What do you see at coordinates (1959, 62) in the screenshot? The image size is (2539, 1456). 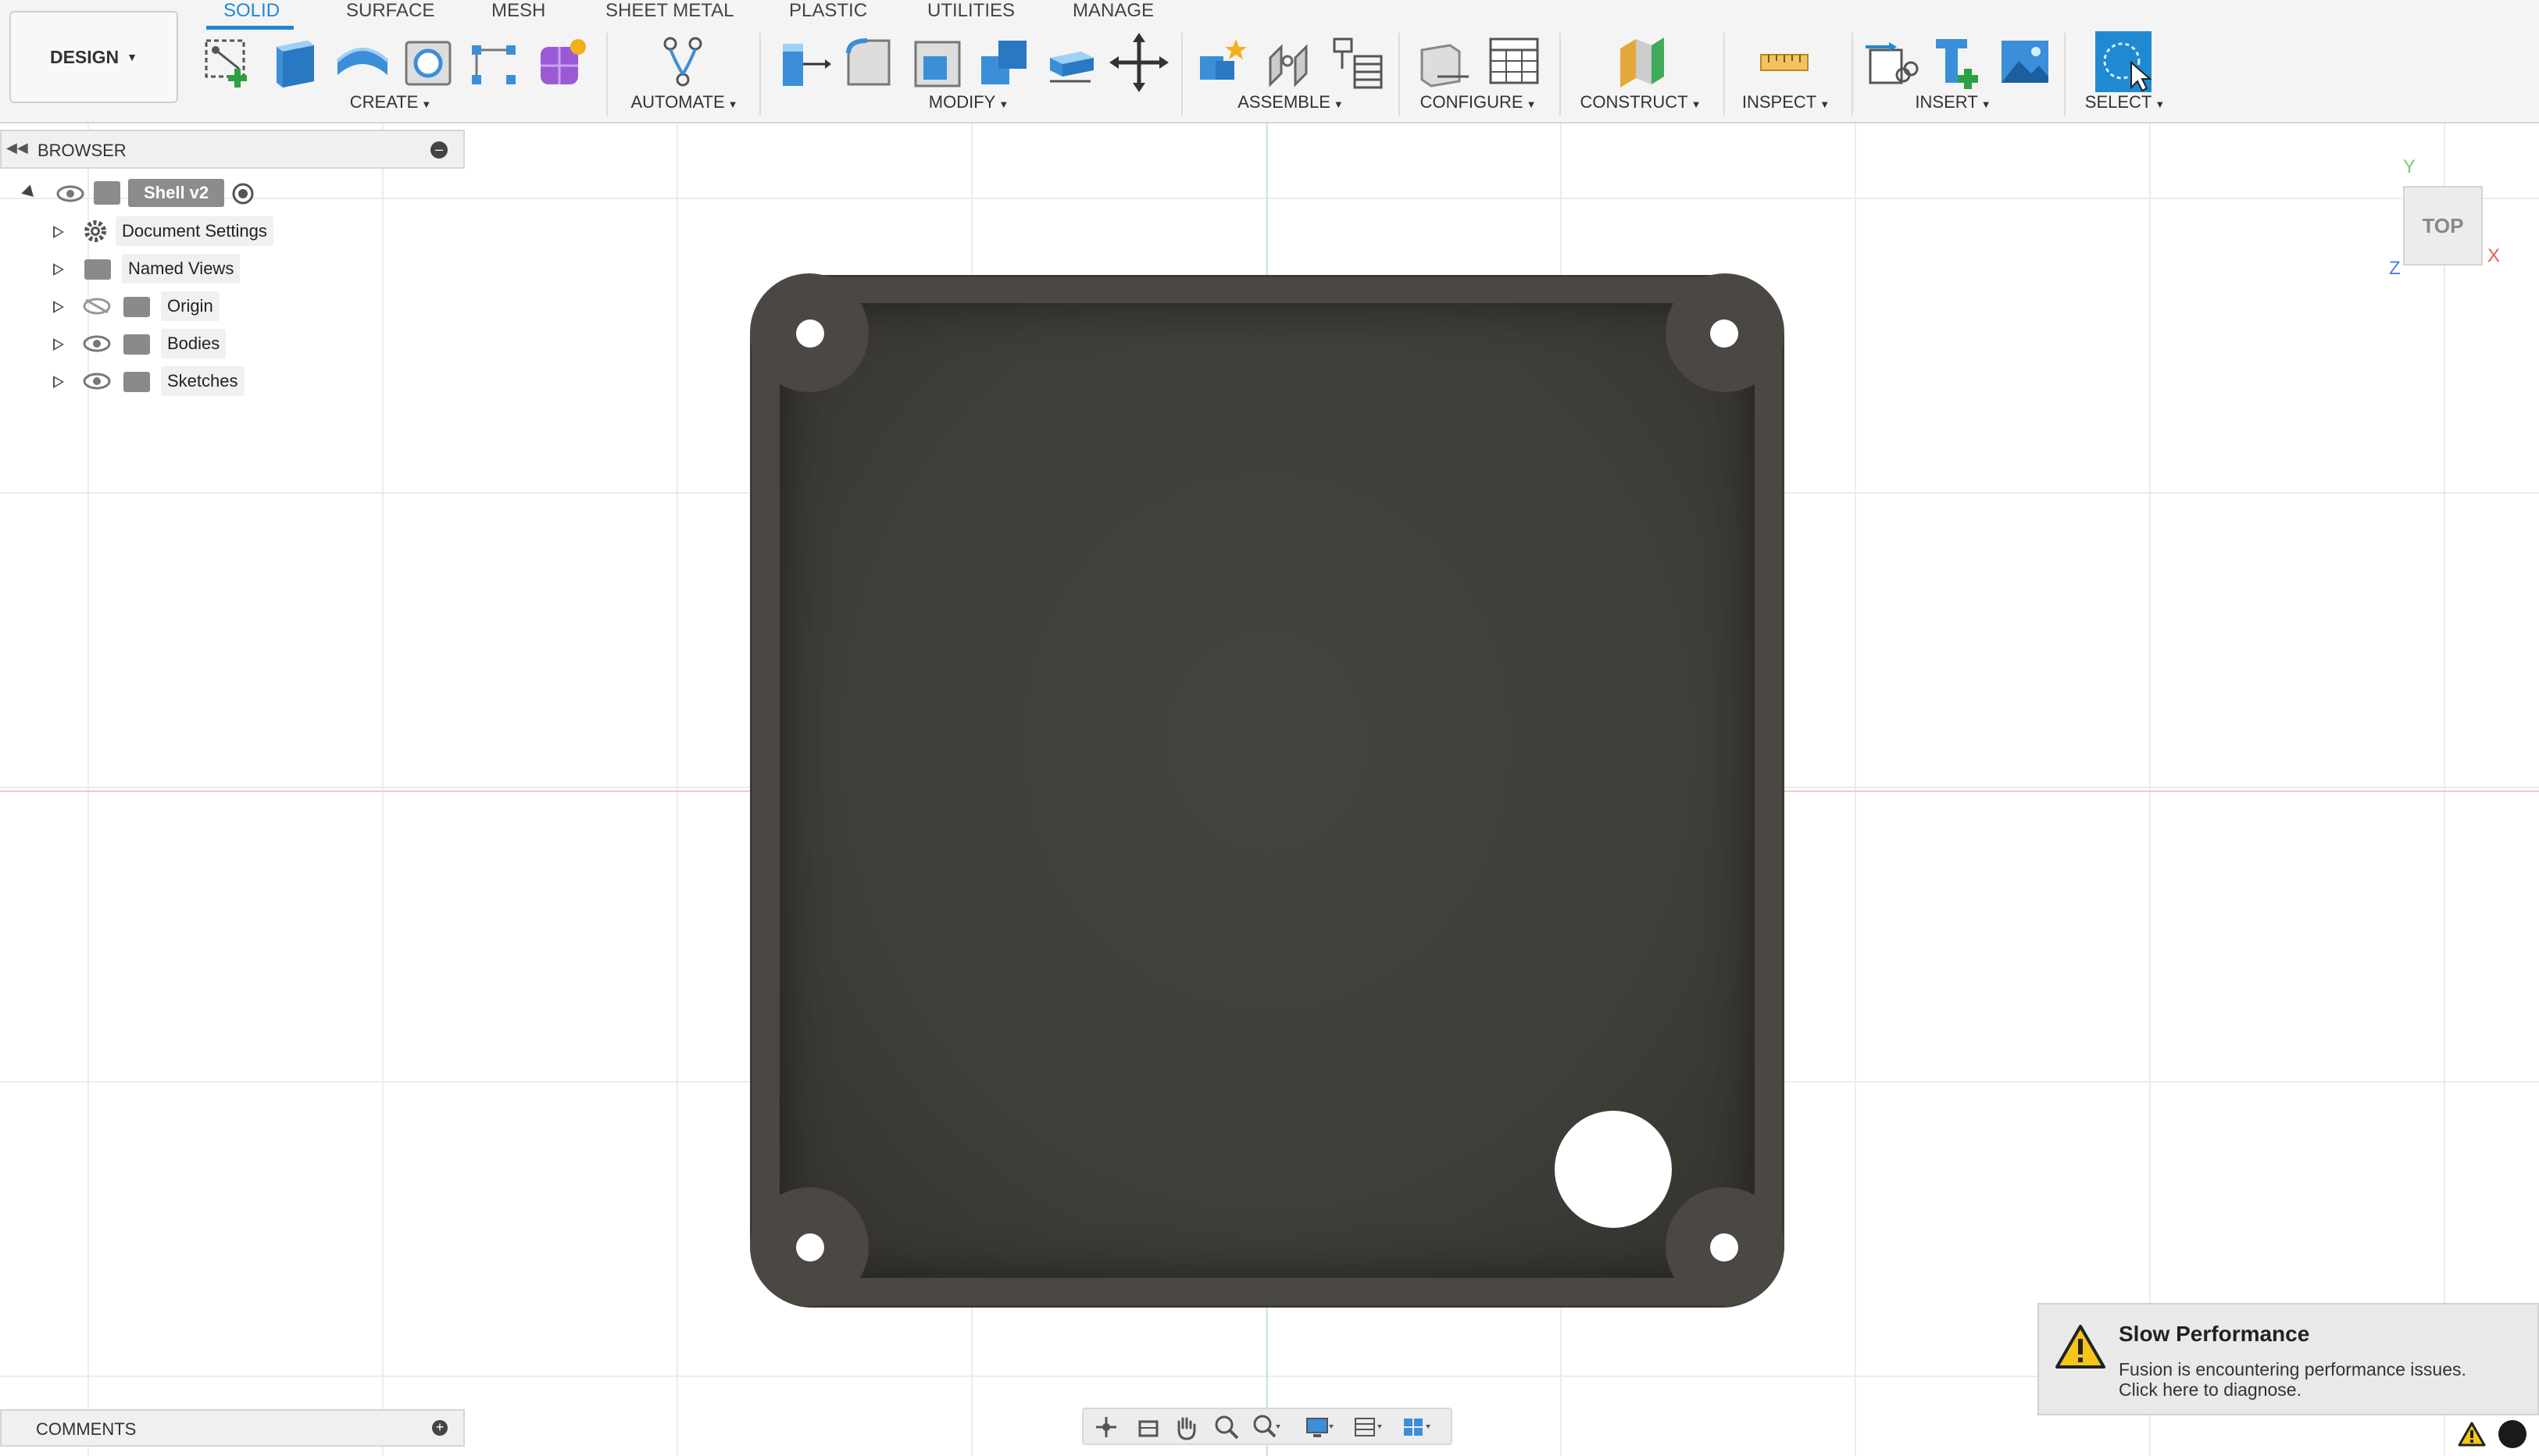 I see `insert-mcmaster-icon` at bounding box center [1959, 62].